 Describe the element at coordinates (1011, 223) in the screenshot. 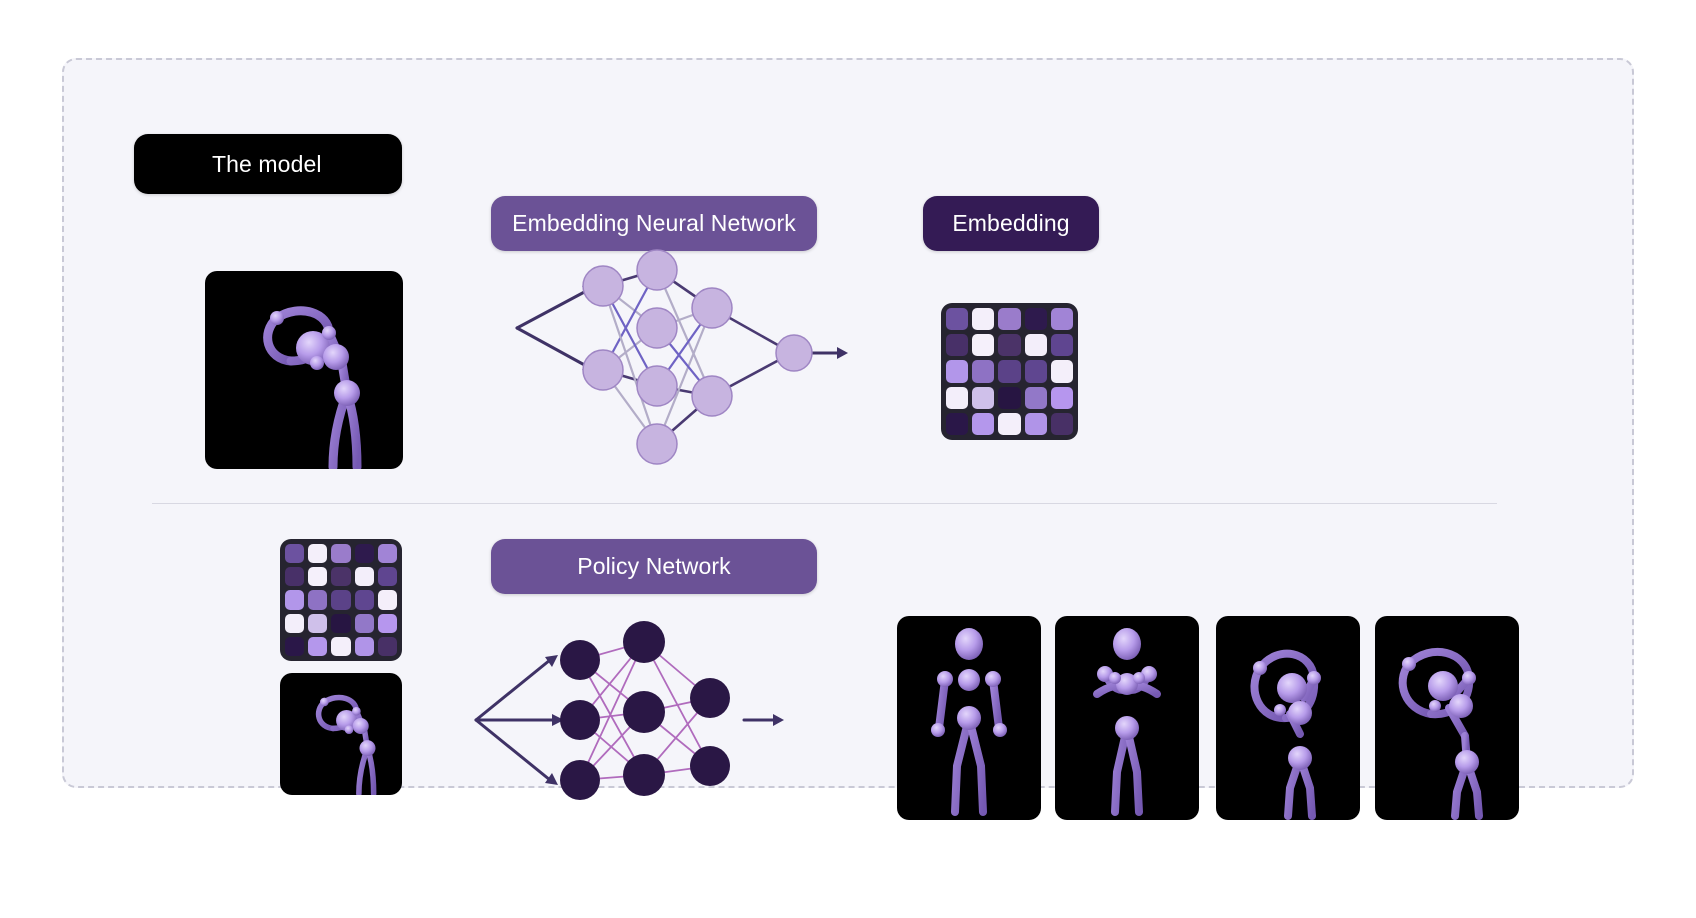

I see `label-embedding: Embedding` at that location.